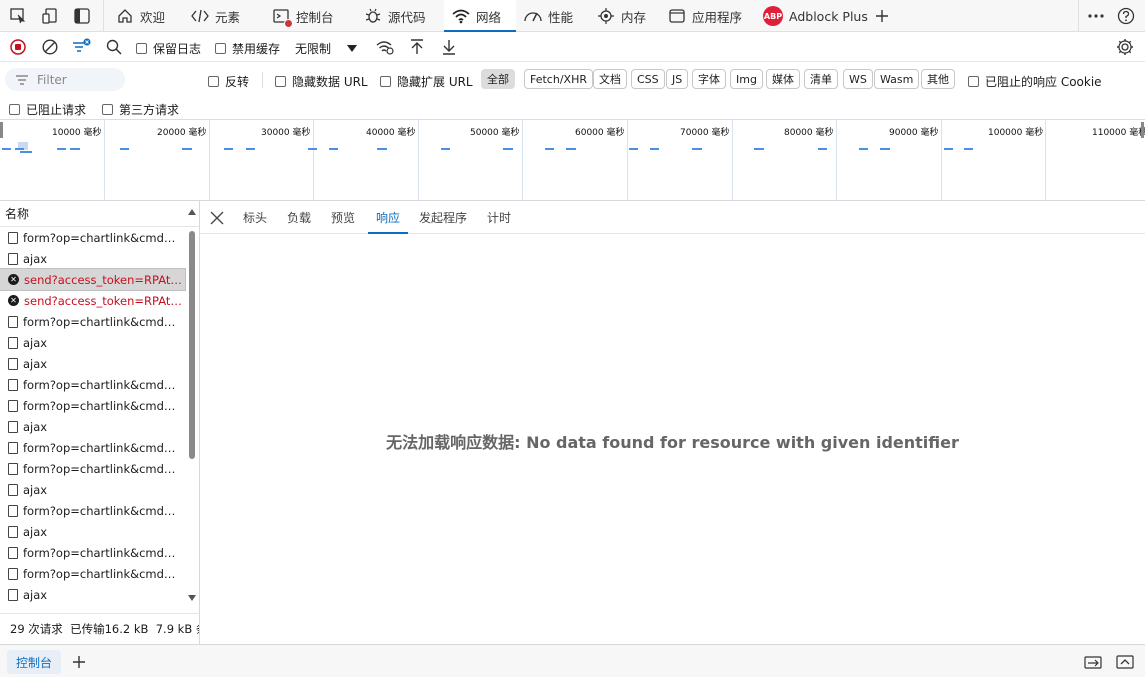 This screenshot has height=677, width=1145. I want to click on clear-icon, so click(50, 47).